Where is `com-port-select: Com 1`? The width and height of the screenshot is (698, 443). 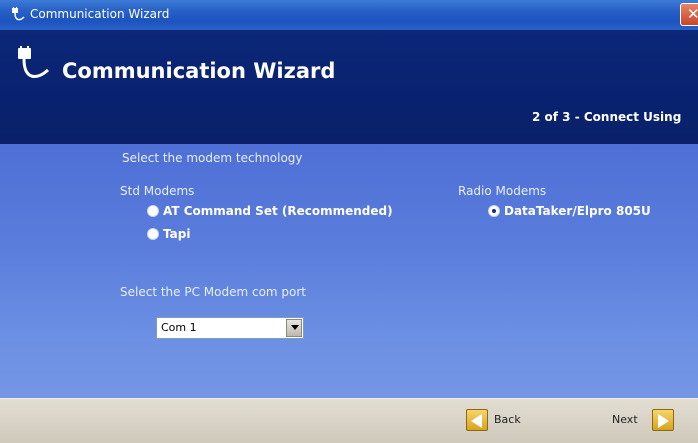 com-port-select: Com 1 is located at coordinates (230, 328).